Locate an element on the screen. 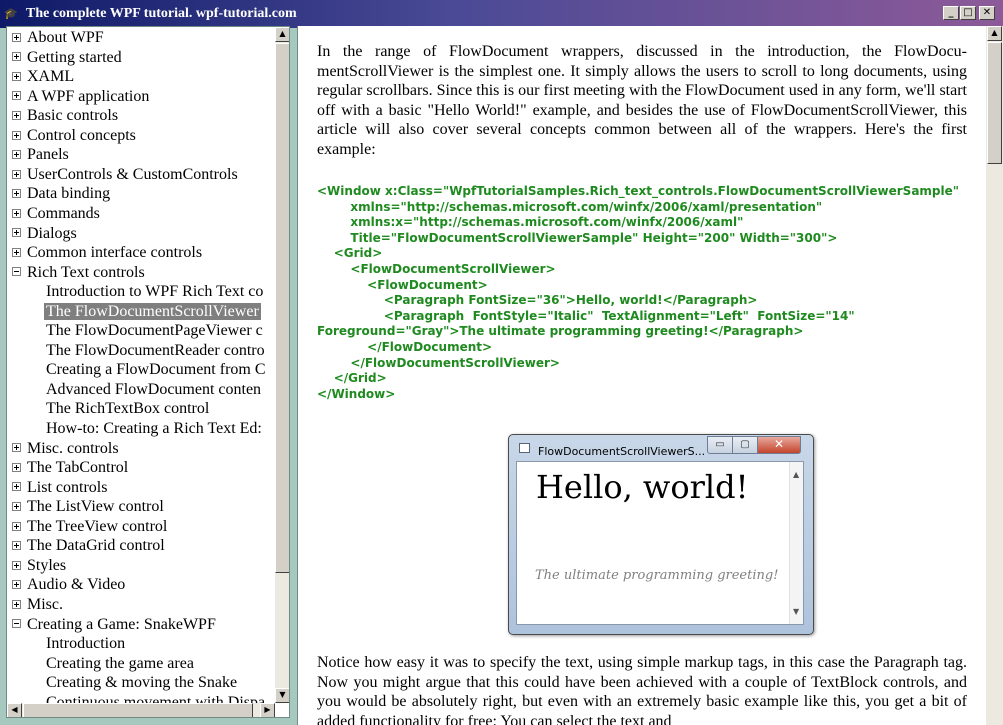  tree-scroll-up-button: ▲ is located at coordinates (282, 34).